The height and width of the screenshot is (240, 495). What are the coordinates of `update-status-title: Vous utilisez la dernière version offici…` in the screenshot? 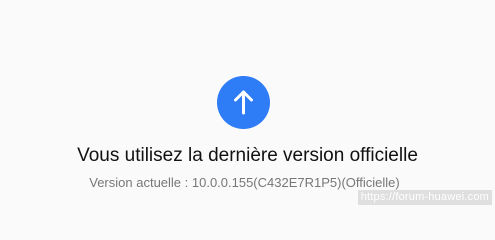 It's located at (247, 155).